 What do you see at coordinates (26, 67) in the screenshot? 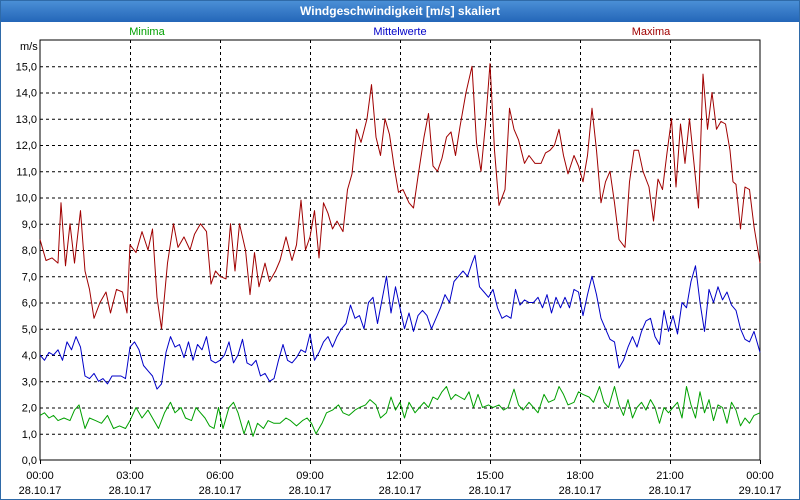
I see `y-tick-label: 15,0` at bounding box center [26, 67].